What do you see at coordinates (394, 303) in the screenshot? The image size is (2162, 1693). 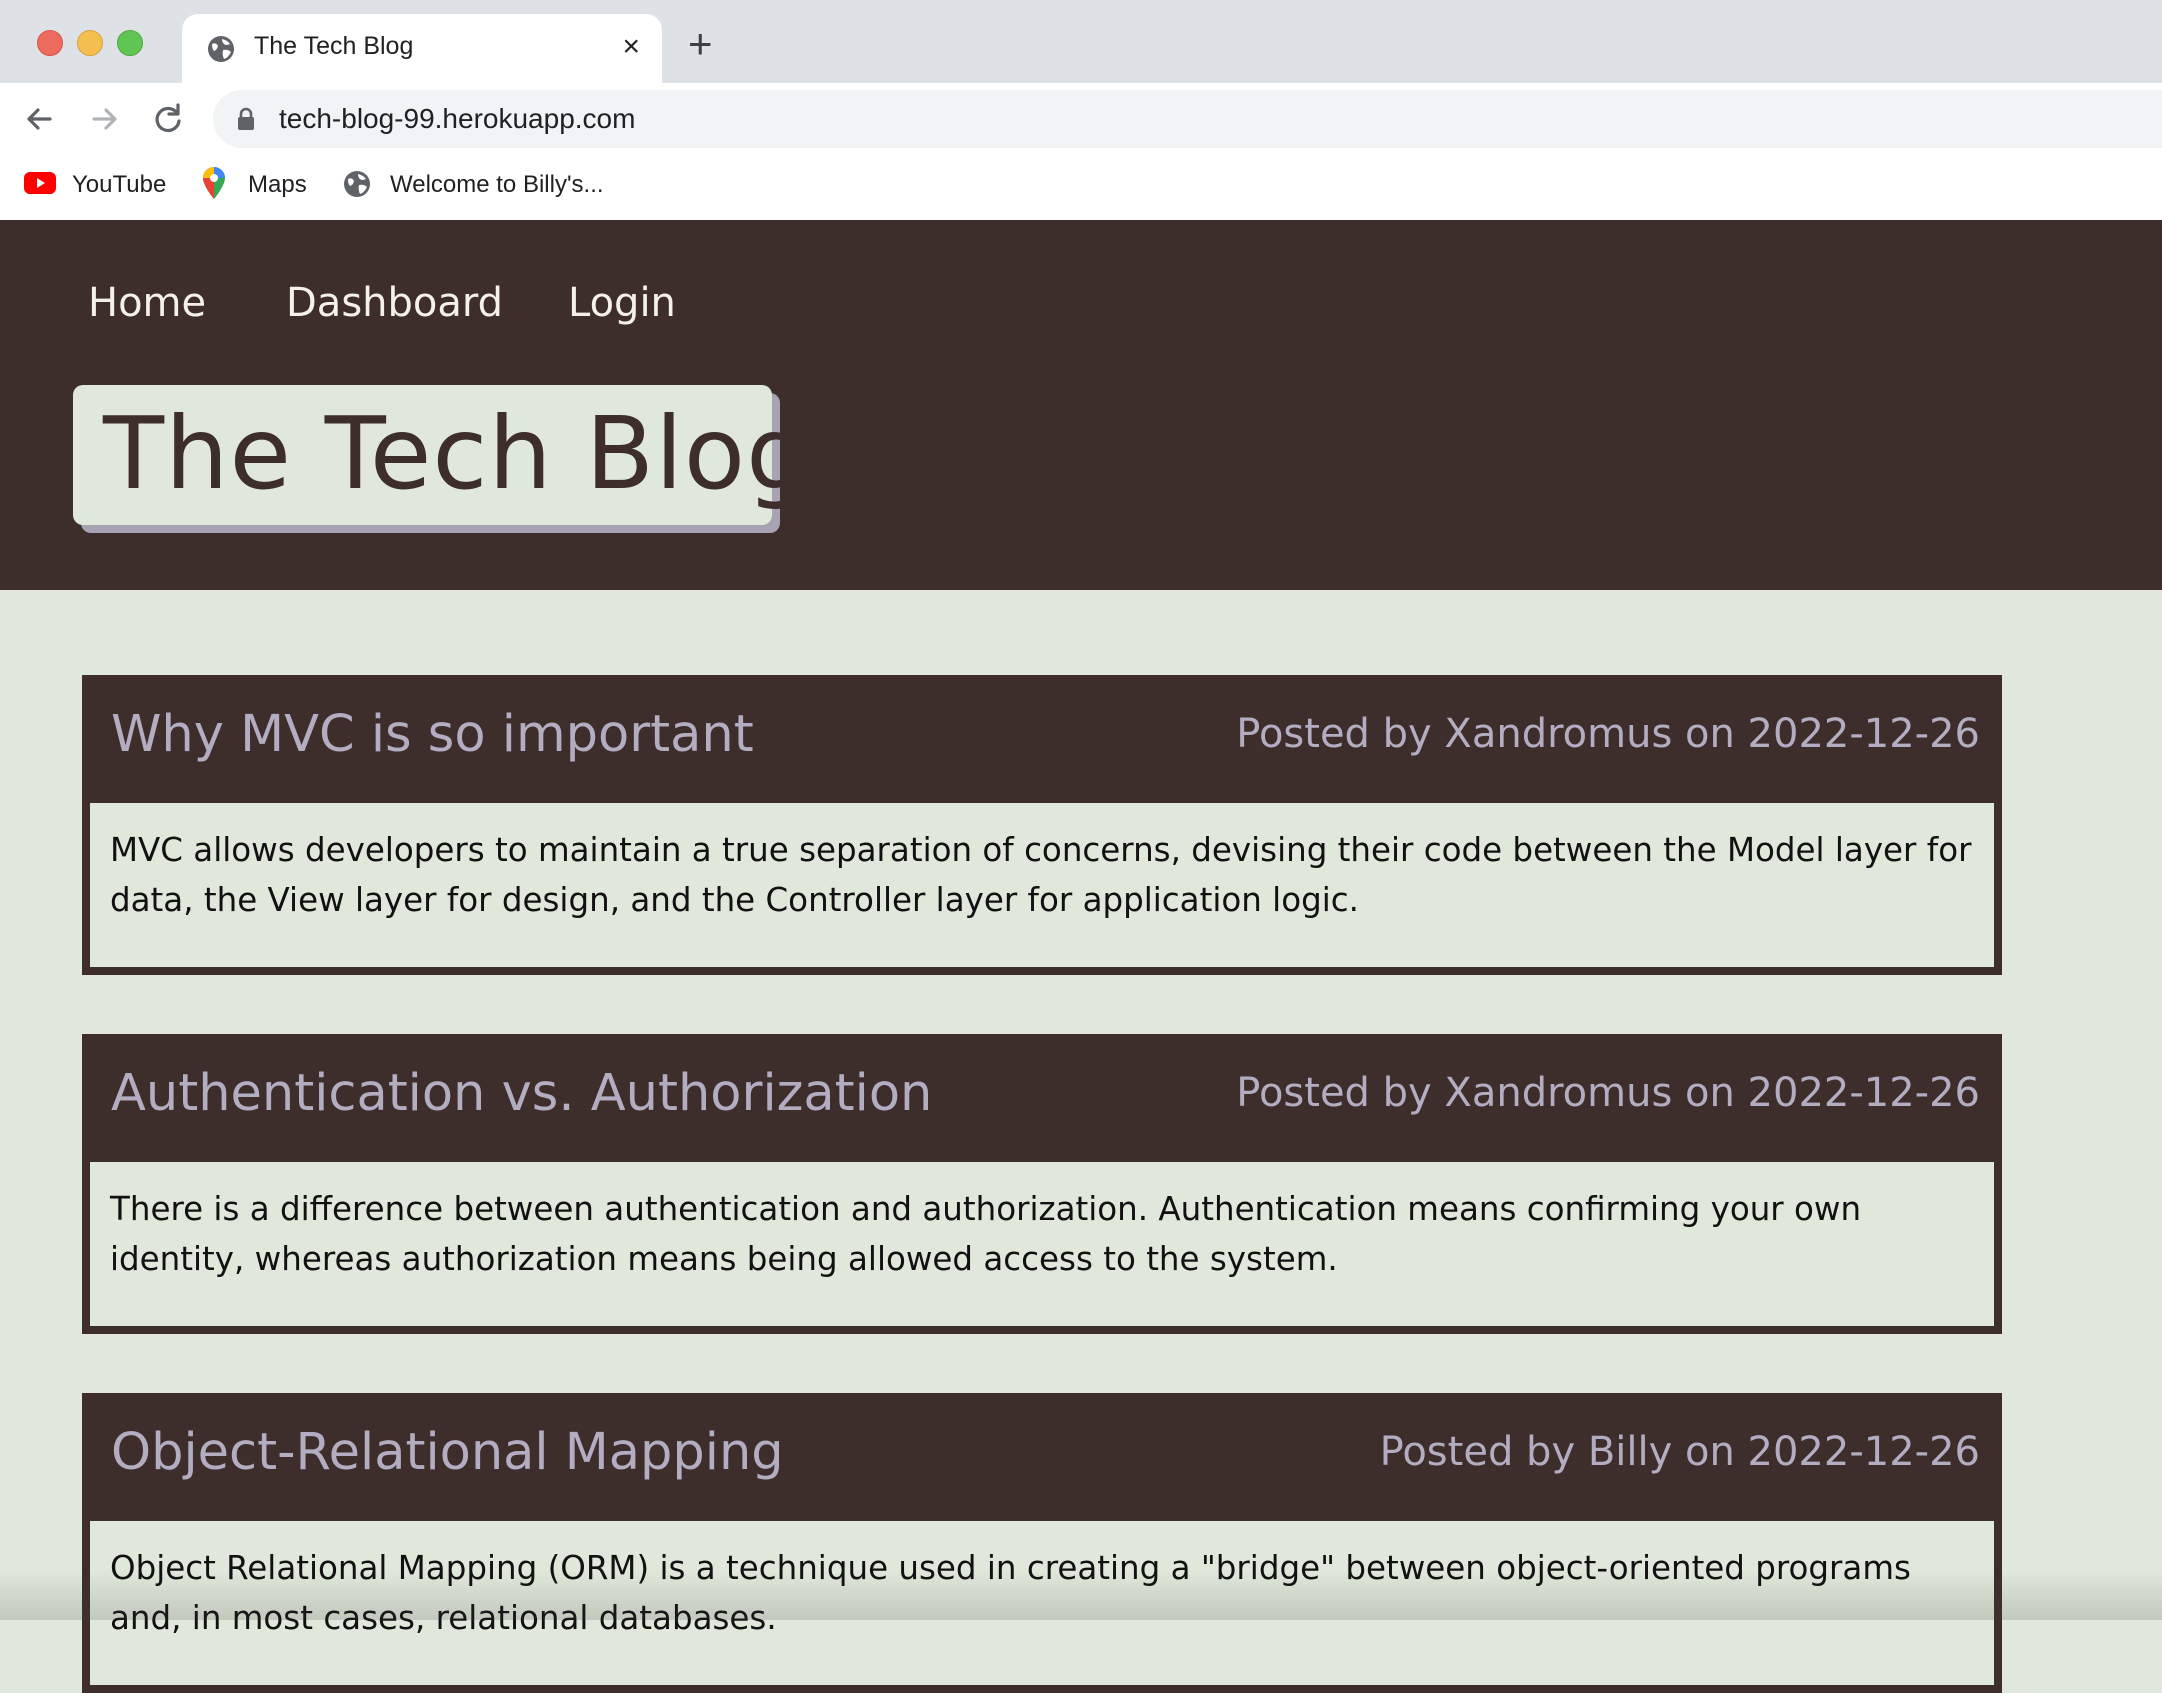 I see `nav-link-dashboard: Dashboard` at bounding box center [394, 303].